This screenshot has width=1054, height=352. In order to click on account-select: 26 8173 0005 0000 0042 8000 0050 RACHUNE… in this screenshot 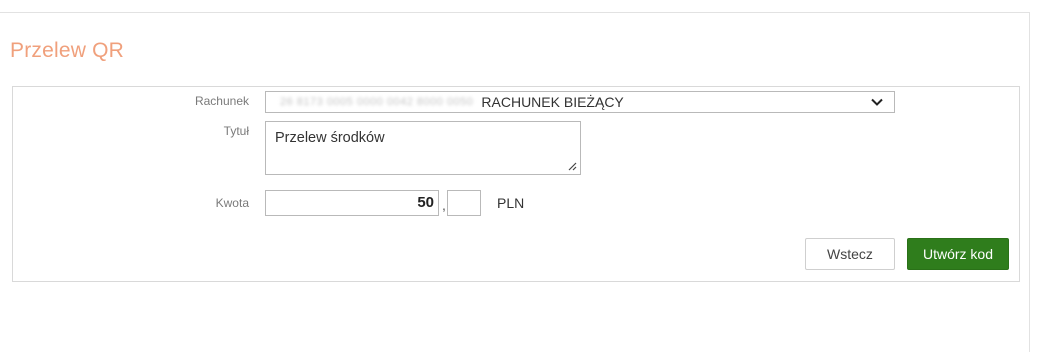, I will do `click(580, 102)`.